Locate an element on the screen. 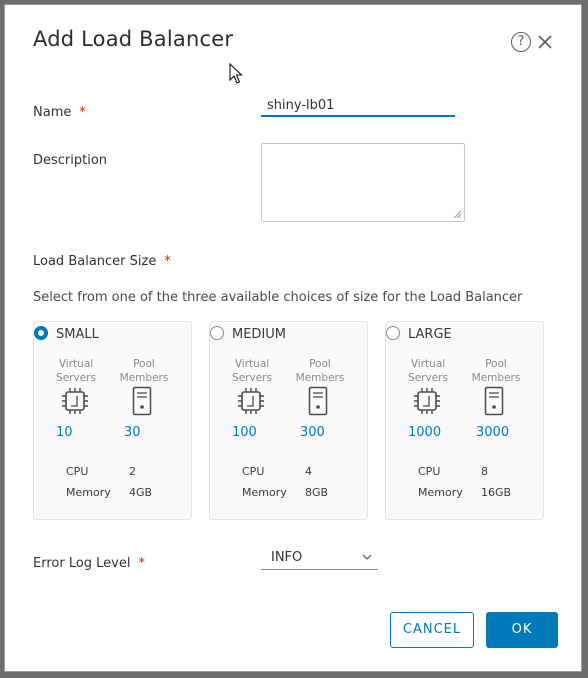  name-label: Name * is located at coordinates (59, 112).